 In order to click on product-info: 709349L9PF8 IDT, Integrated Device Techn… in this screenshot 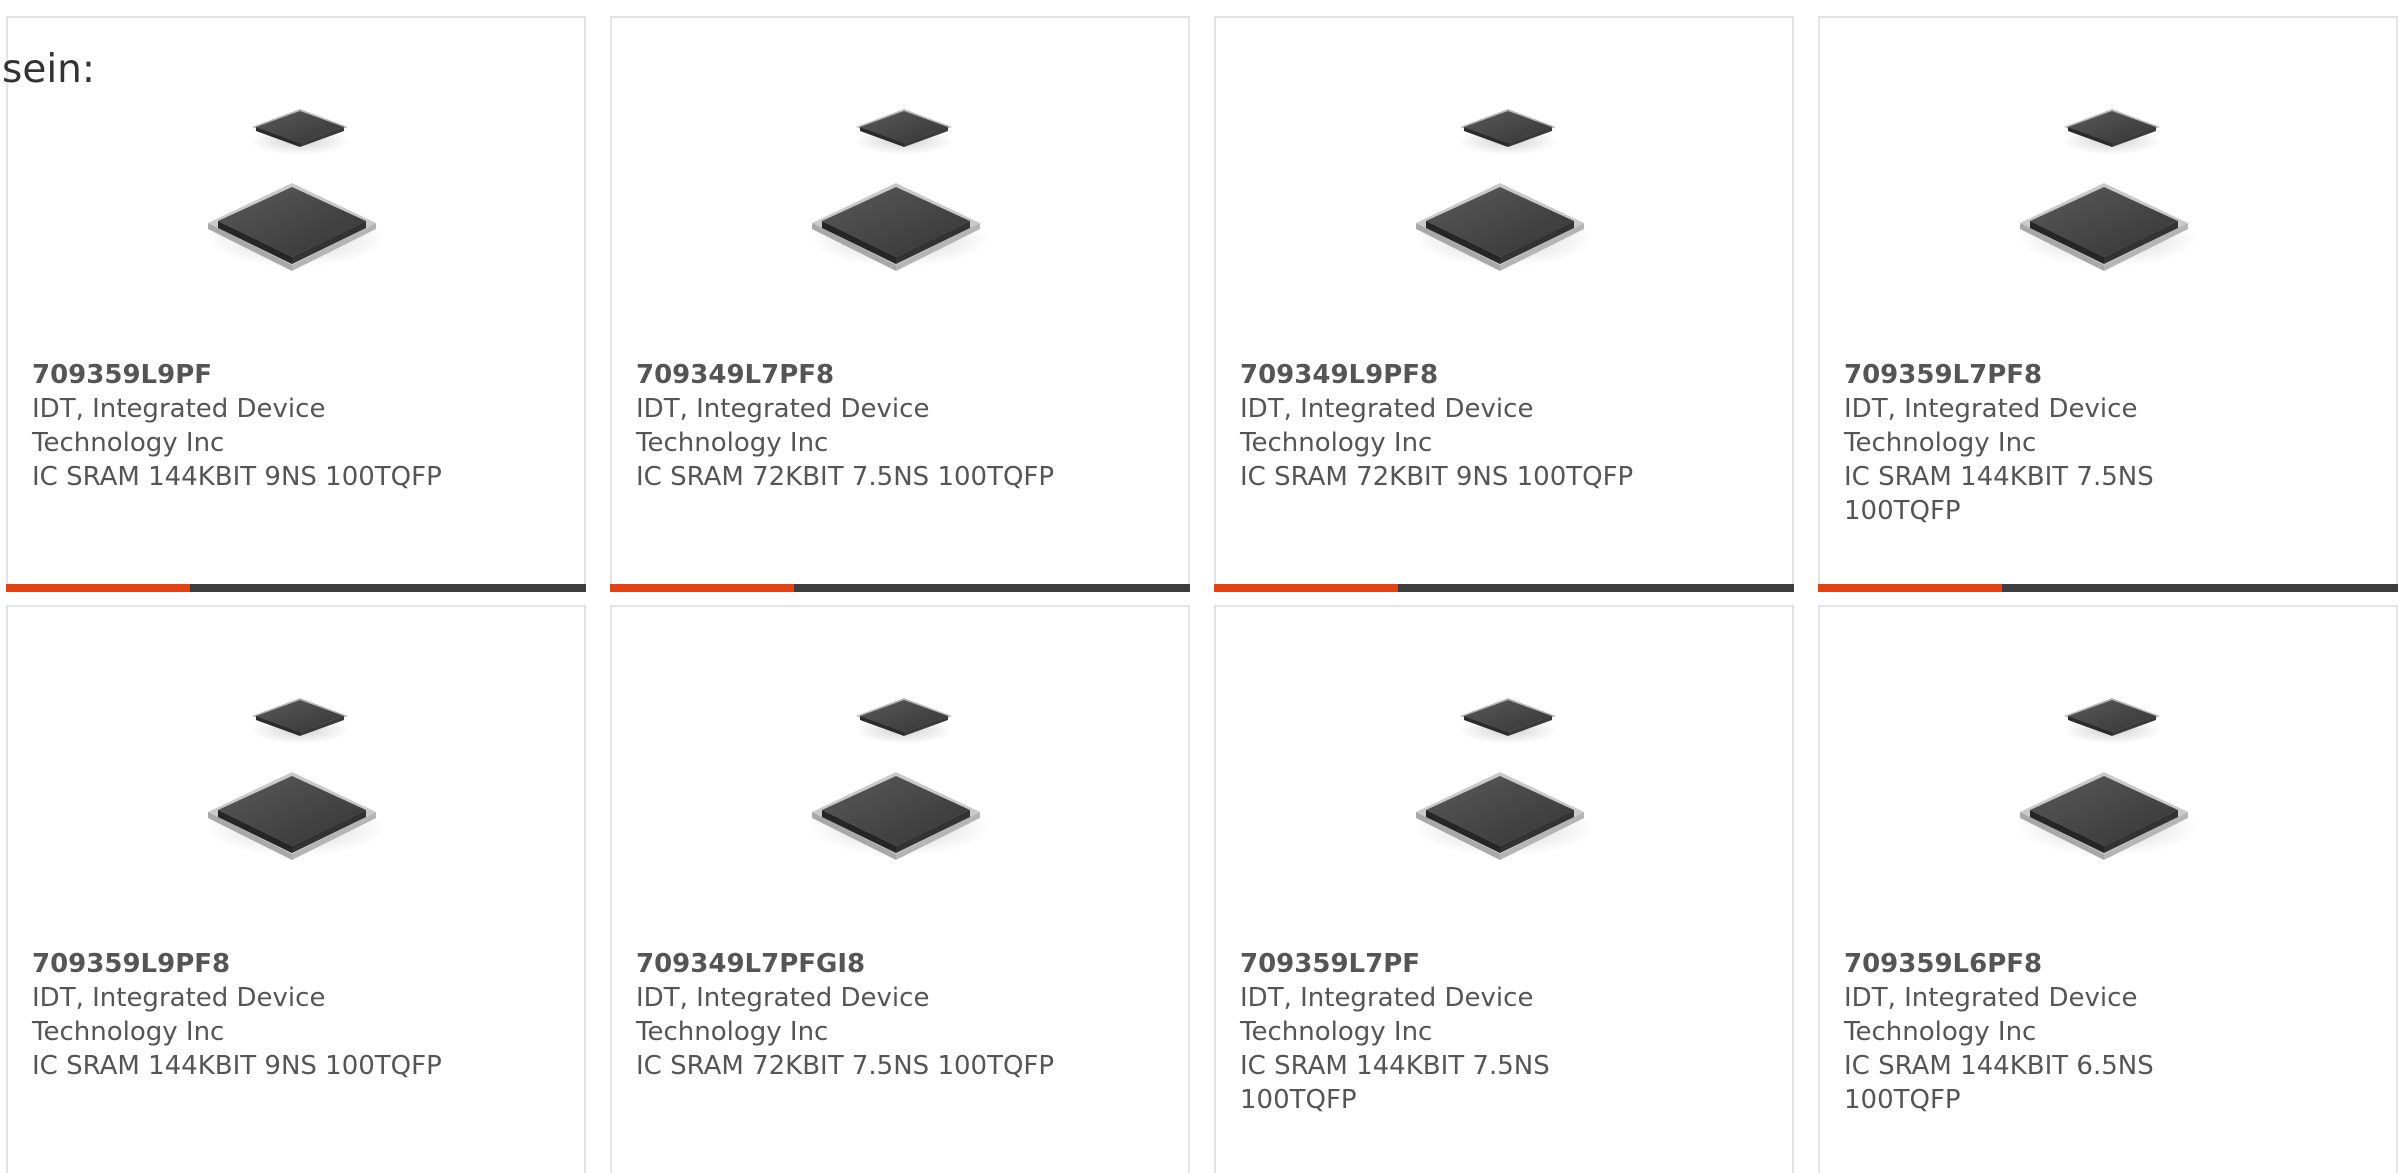, I will do `click(1455, 426)`.